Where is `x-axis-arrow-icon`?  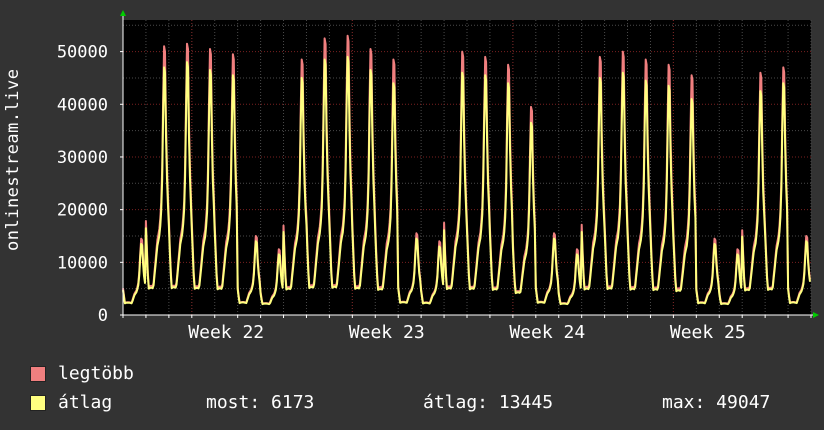
x-axis-arrow-icon is located at coordinates (816, 315).